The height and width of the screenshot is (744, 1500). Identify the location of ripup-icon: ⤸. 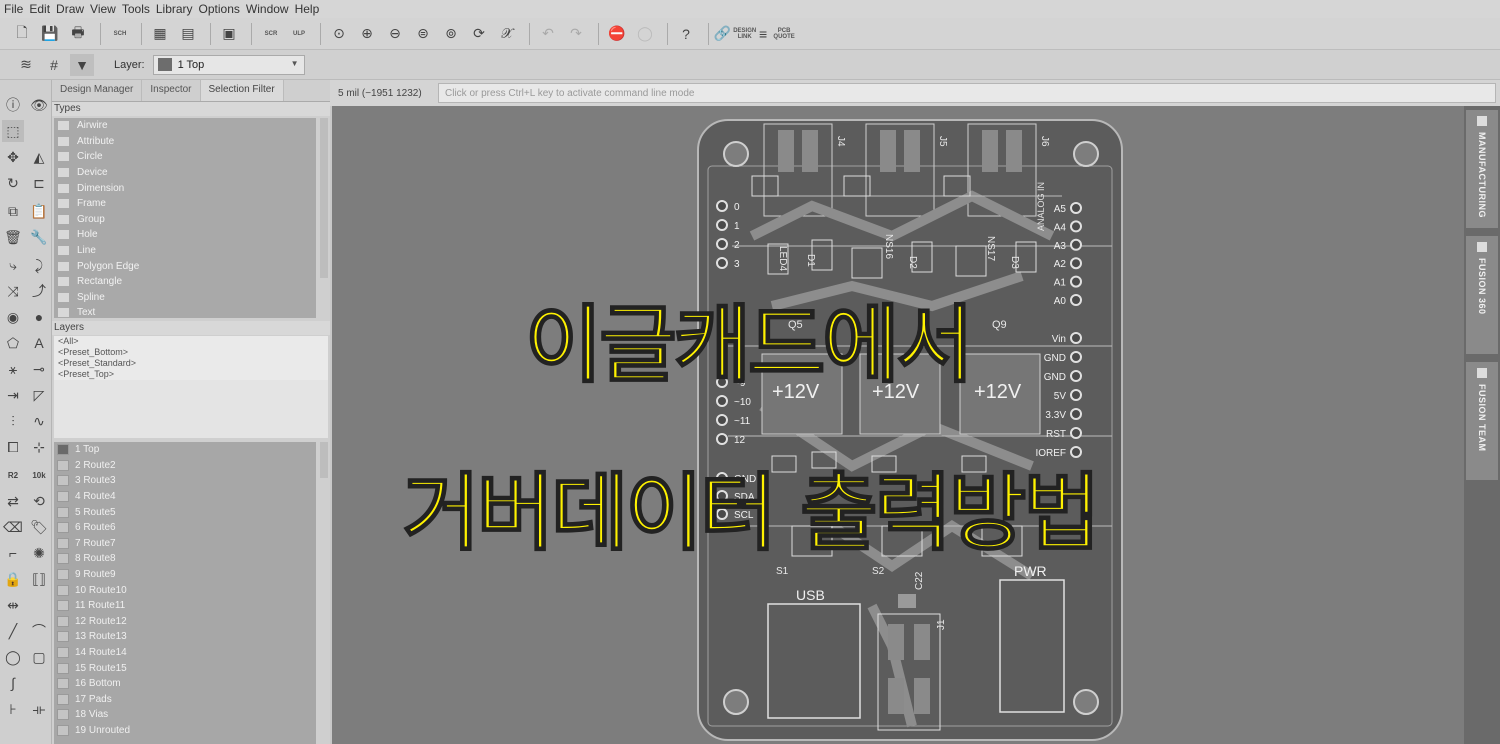
(39, 265).